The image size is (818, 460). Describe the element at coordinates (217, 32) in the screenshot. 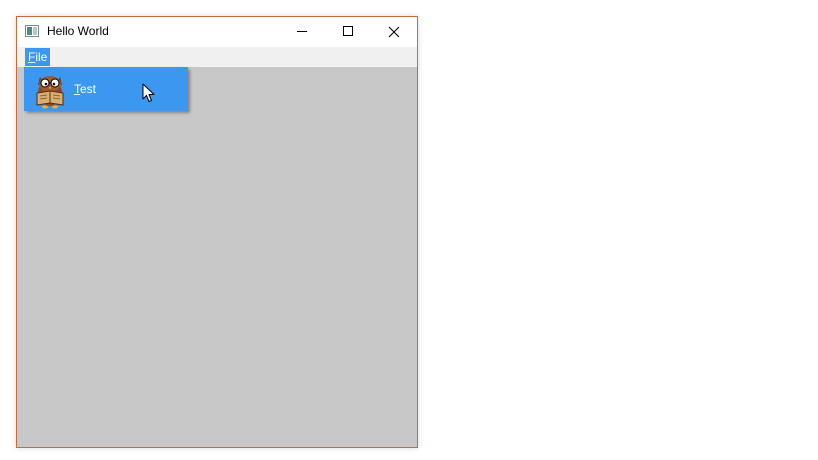

I see `title-bar: Hello World` at that location.